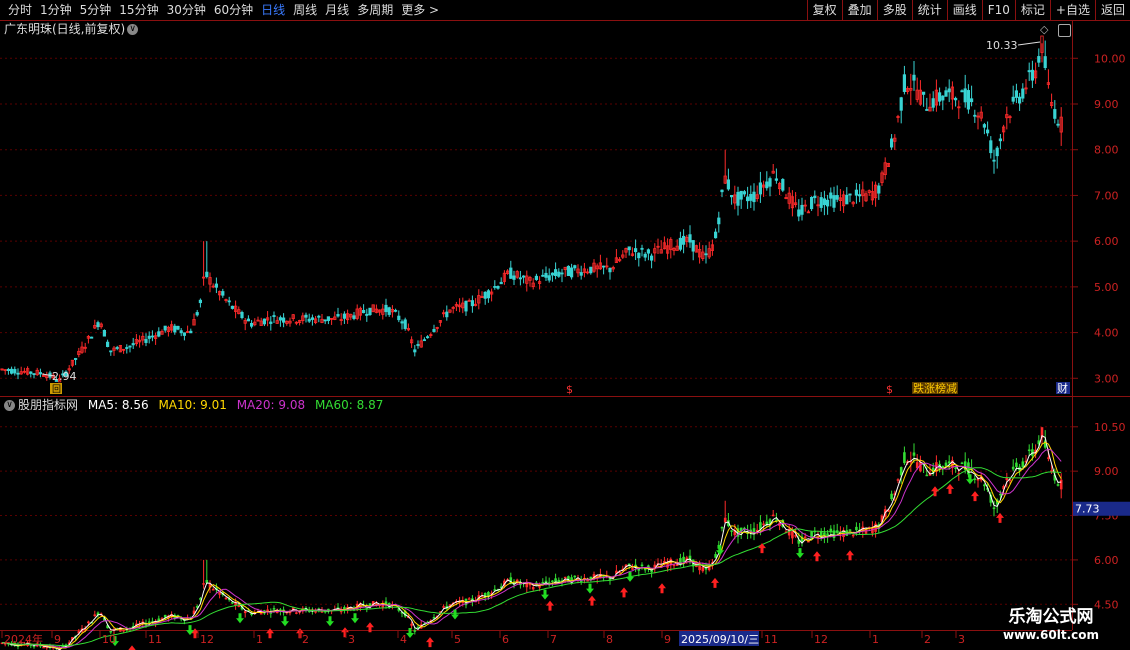  What do you see at coordinates (1051, 635) in the screenshot?
I see `watermark-url: www.60lt.com` at bounding box center [1051, 635].